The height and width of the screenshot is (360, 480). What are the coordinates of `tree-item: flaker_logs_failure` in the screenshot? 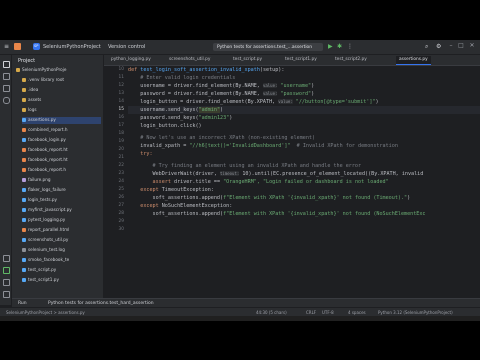 It's located at (61, 190).